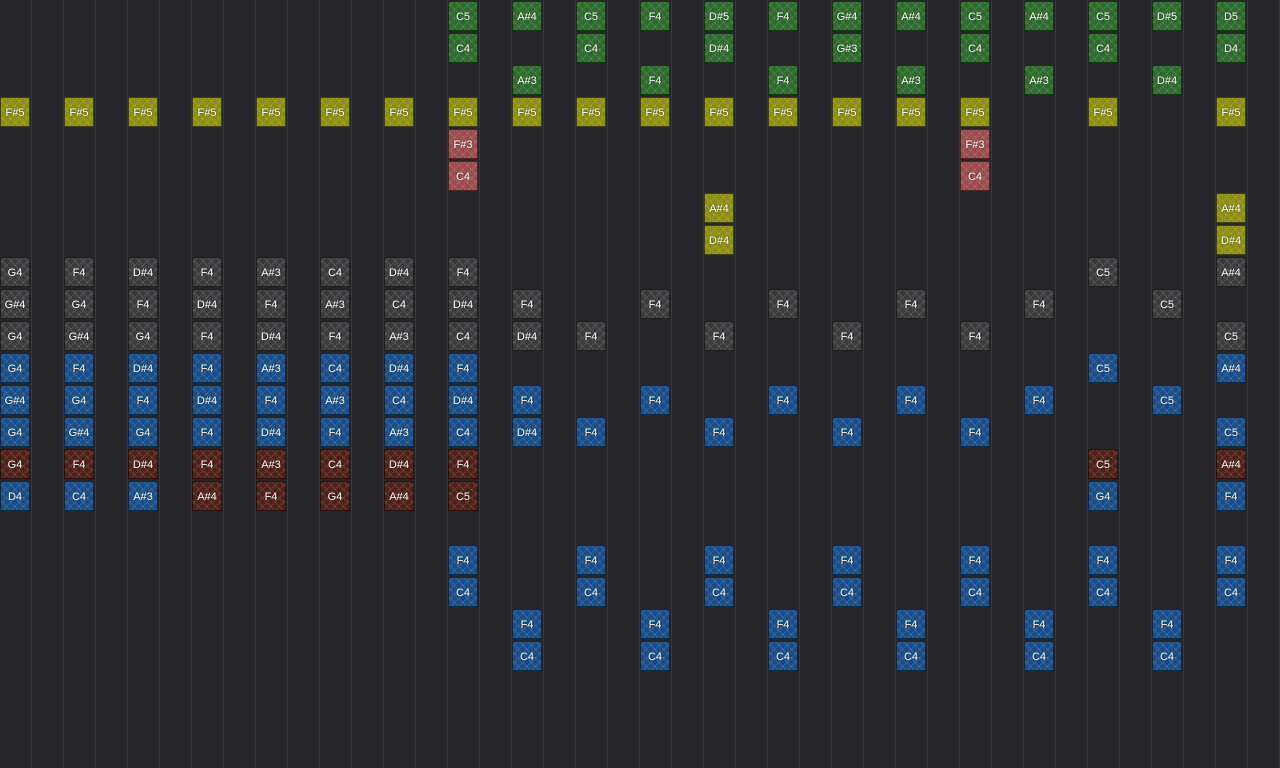  What do you see at coordinates (719, 208) in the screenshot?
I see `note-block-yellow: A#4` at bounding box center [719, 208].